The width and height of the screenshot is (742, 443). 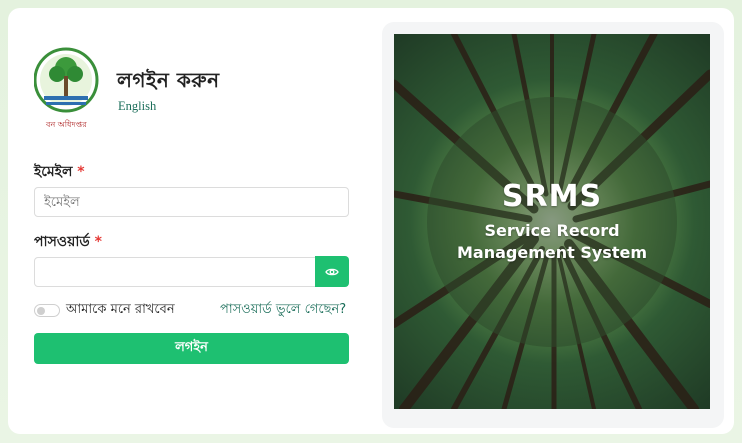 I want to click on email-label-text: ইমেইল, so click(x=53, y=172).